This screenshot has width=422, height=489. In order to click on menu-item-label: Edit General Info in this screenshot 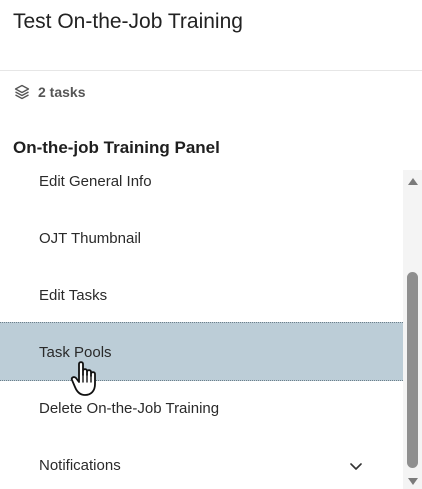, I will do `click(95, 181)`.